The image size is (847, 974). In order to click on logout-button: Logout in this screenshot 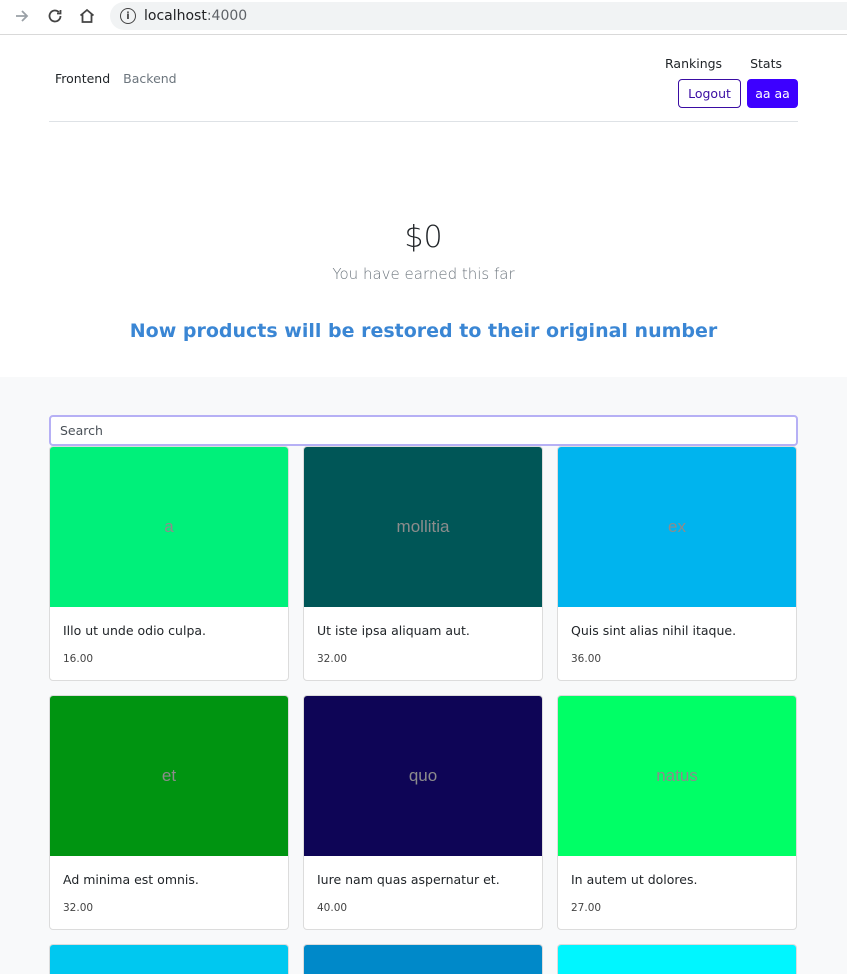, I will do `click(709, 93)`.